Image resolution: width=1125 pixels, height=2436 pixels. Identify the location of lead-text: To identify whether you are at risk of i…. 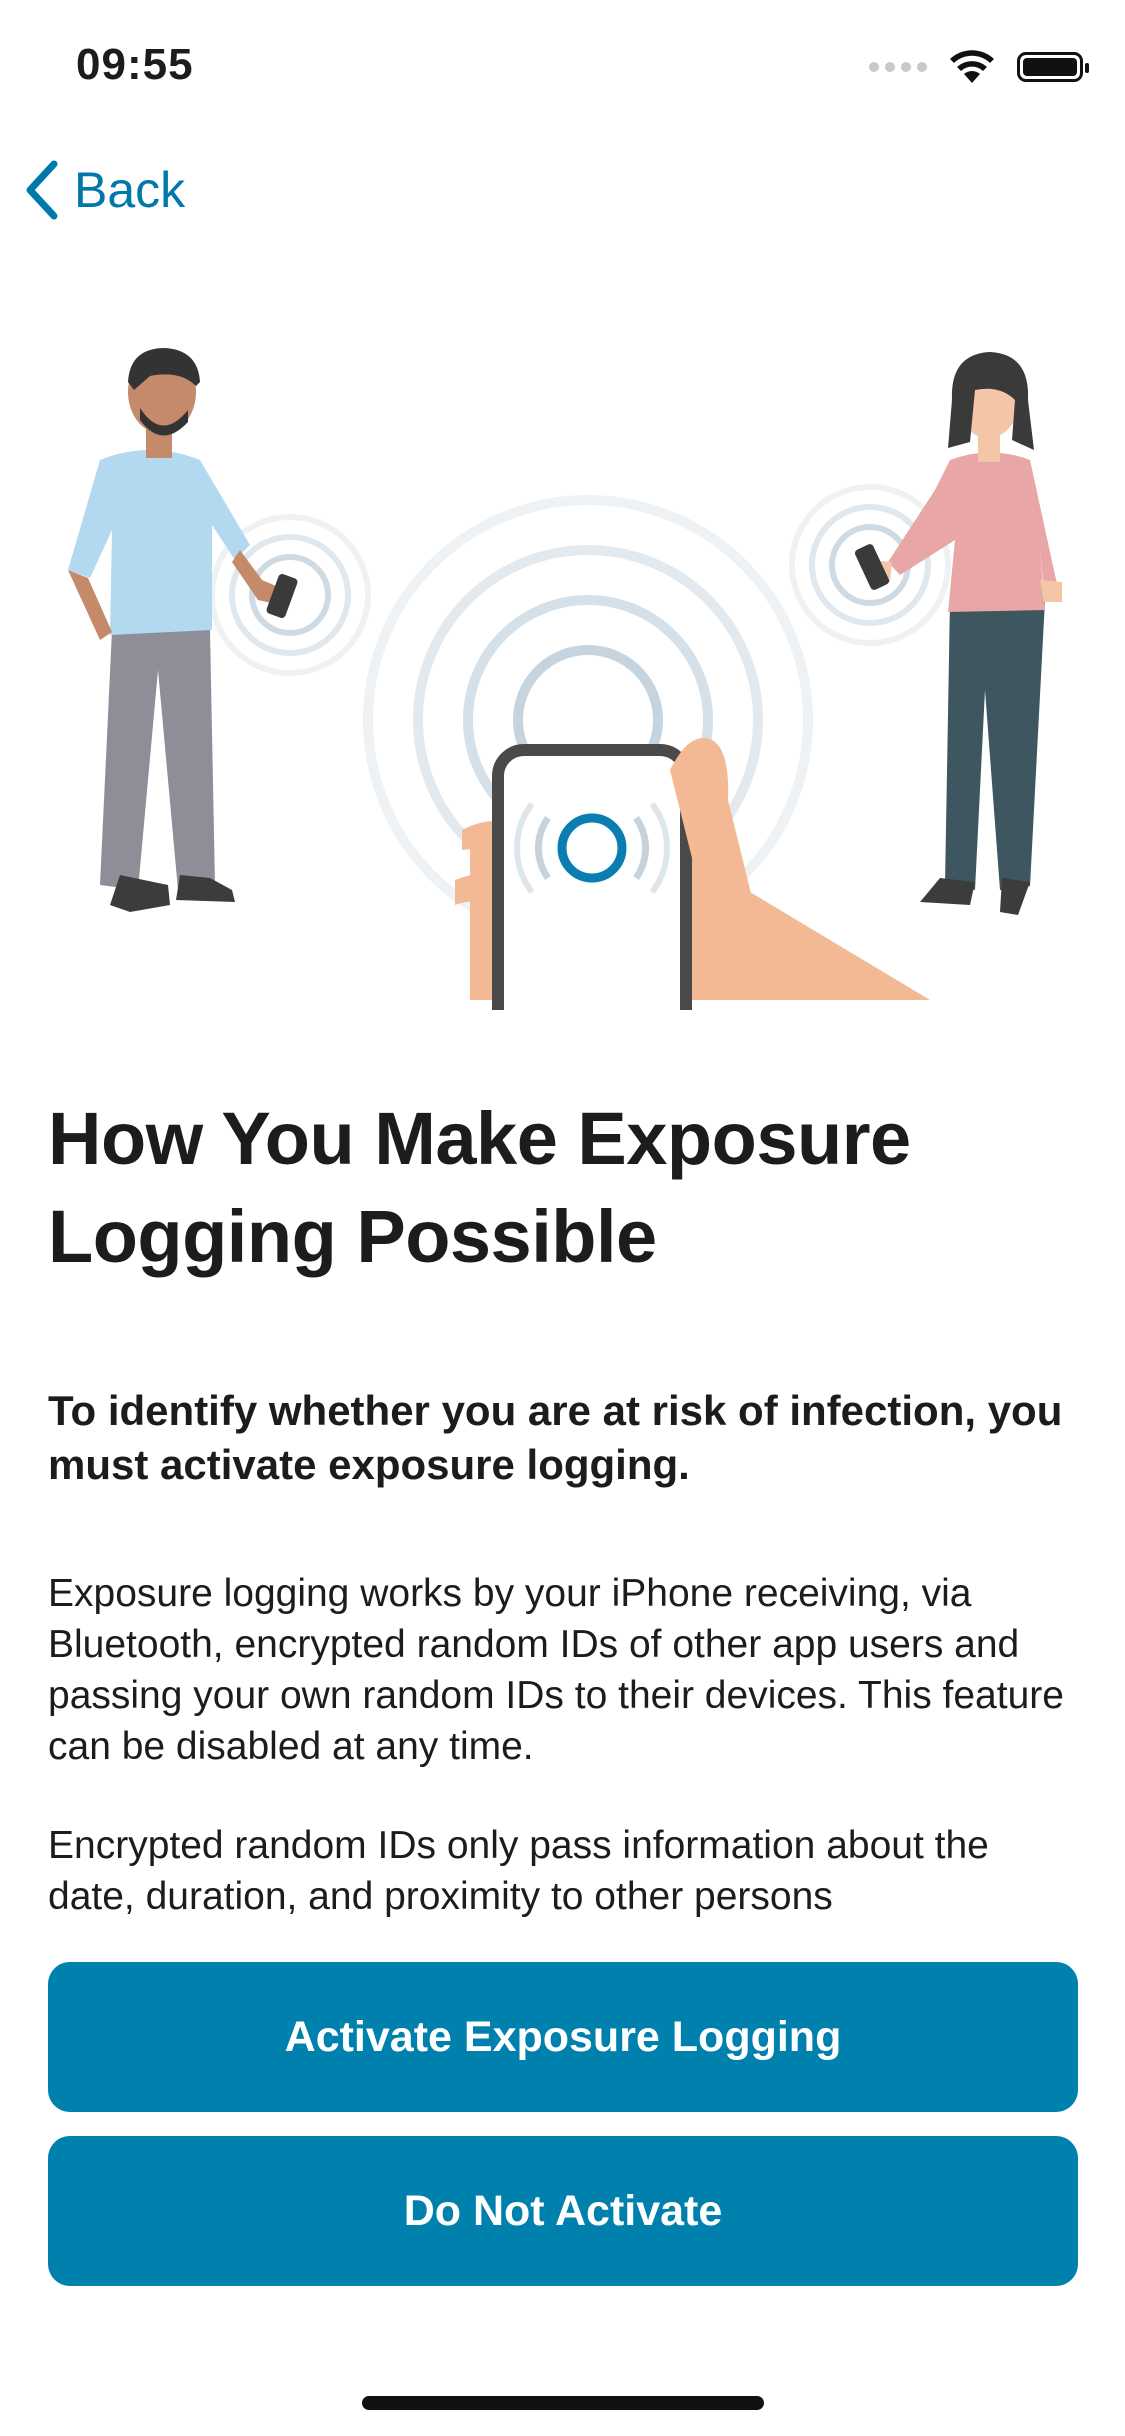
(555, 1437).